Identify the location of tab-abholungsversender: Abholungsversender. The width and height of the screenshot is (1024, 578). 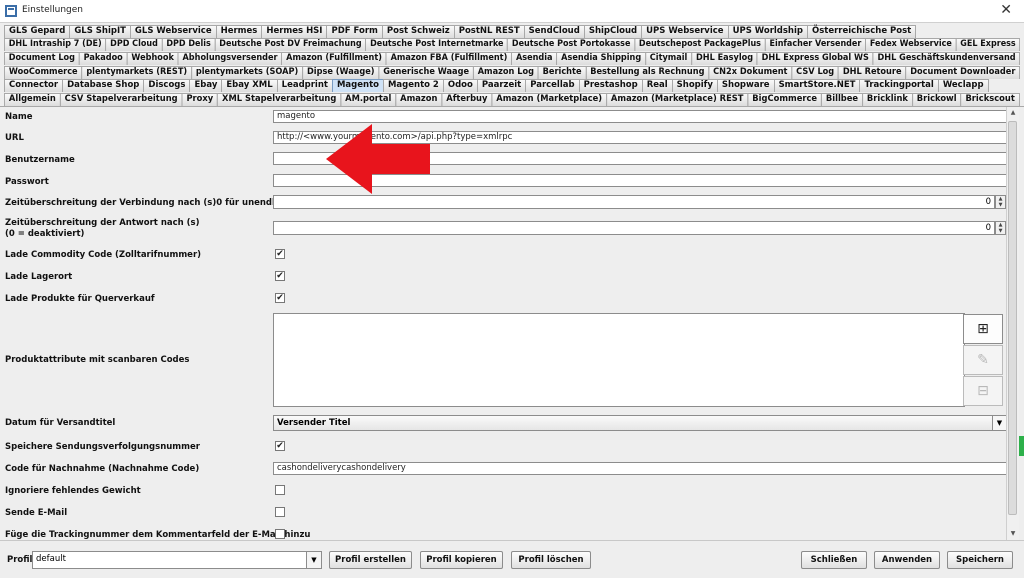
(230, 58).